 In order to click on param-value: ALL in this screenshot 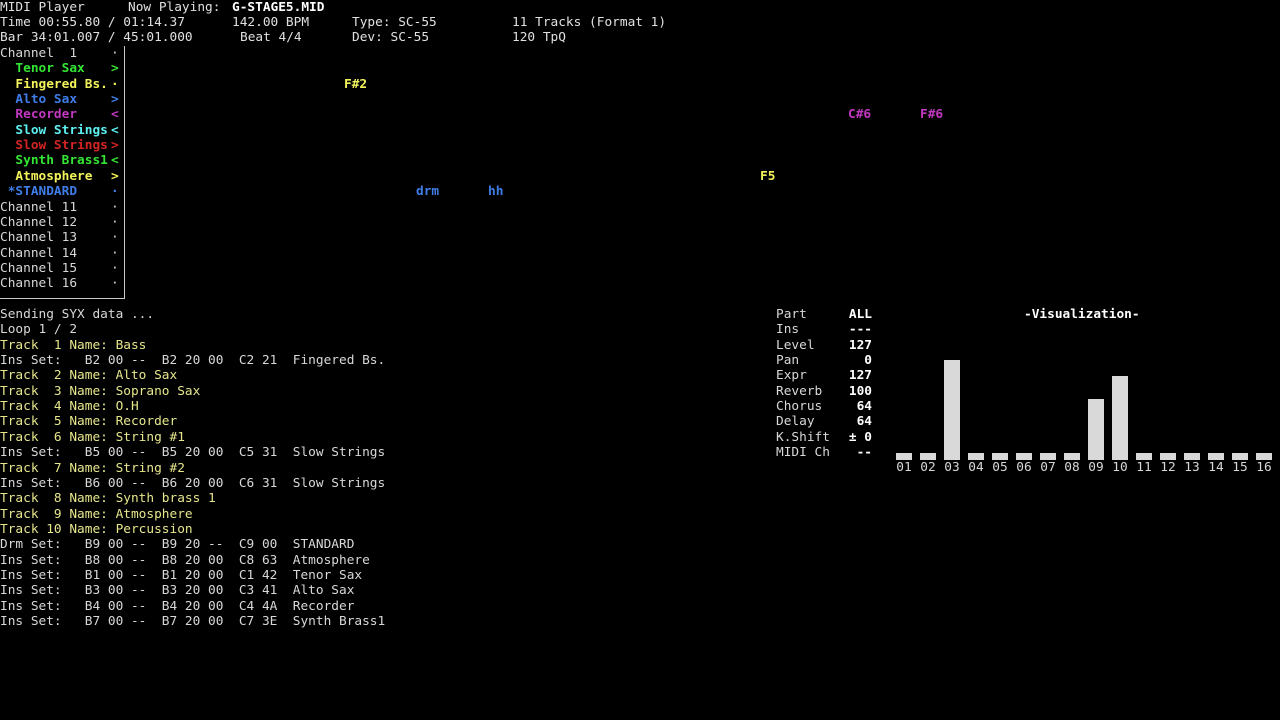, I will do `click(860, 314)`.